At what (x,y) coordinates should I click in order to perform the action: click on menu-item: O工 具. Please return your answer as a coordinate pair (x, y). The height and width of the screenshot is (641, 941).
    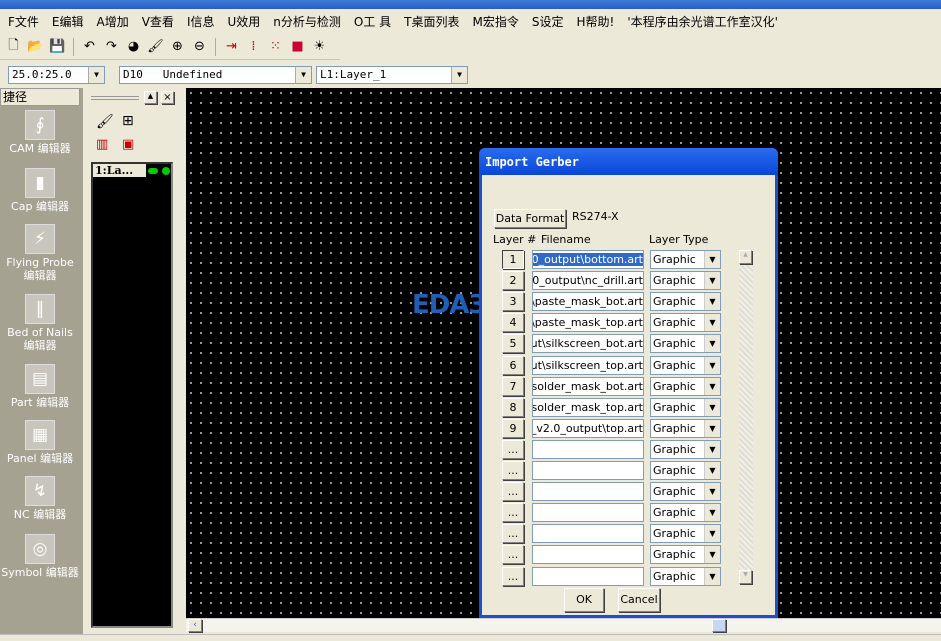
    Looking at the image, I should click on (372, 21).